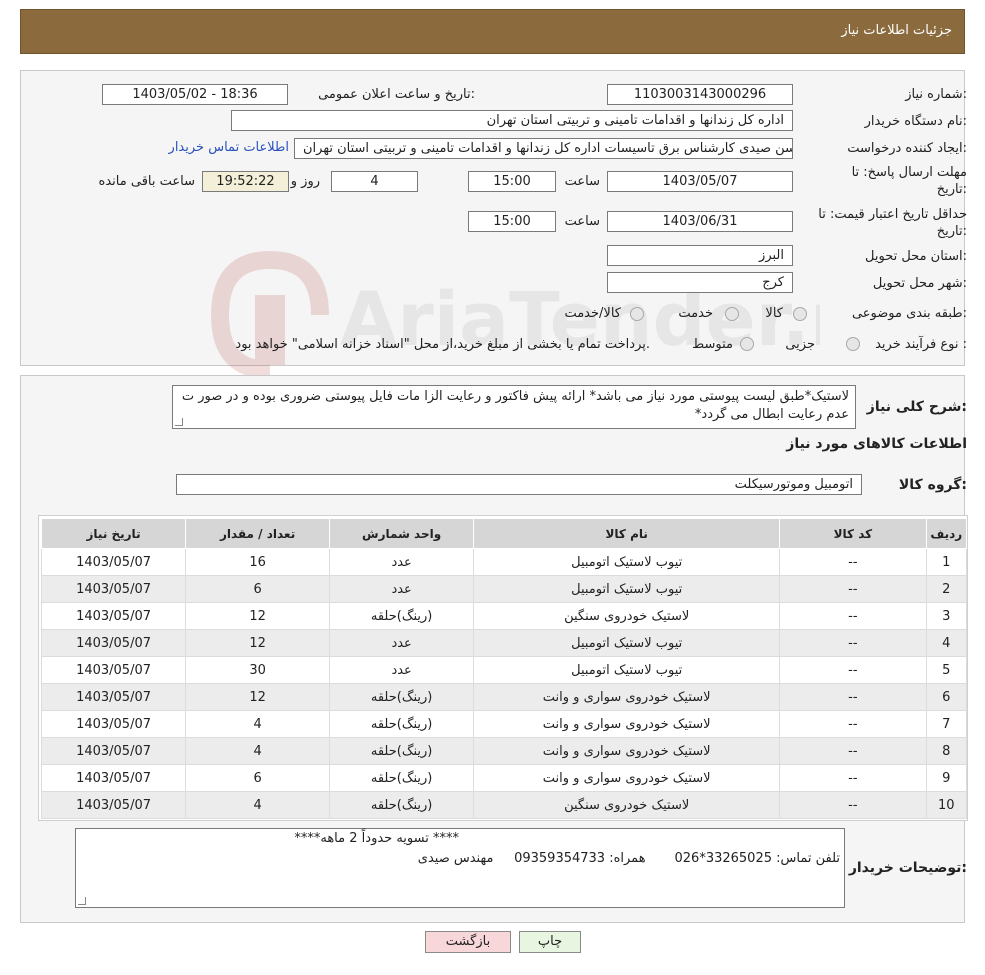 Image resolution: width=985 pixels, height=975 pixels. Describe the element at coordinates (909, 172) in the screenshot. I see `deadline-label-1: مهلت ارسال پاسخ: تا` at that location.